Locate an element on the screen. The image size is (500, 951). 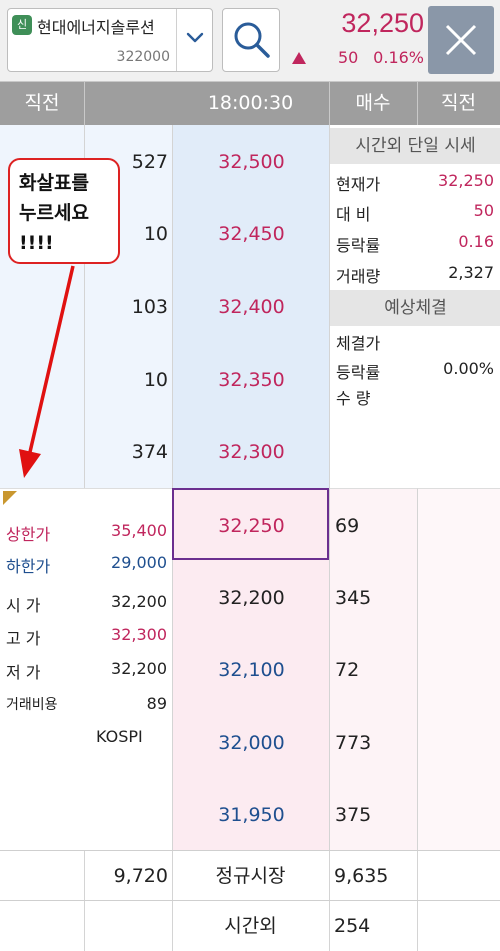
stock-header-bar: 신 현대에너지솔루션 322000 32,250 50 0.16% is located at coordinates (250, 41).